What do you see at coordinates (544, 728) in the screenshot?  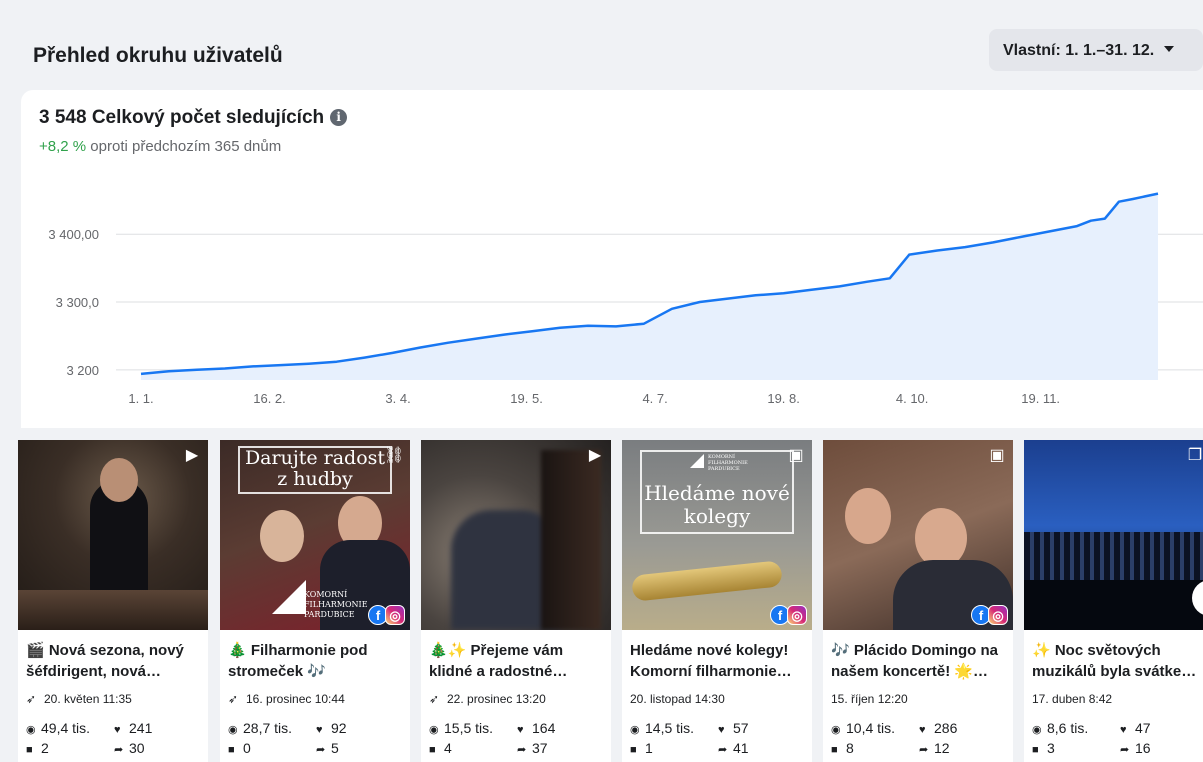 I see `likes-count: 164` at bounding box center [544, 728].